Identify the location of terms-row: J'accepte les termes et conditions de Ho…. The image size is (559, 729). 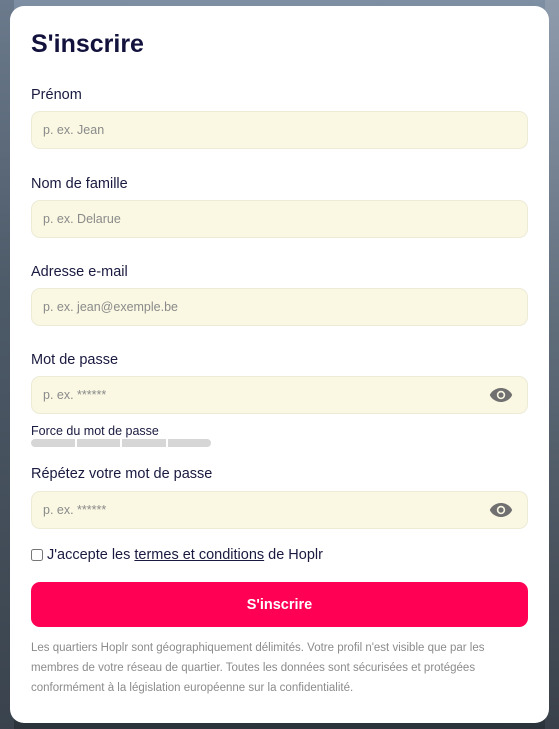
(279, 555).